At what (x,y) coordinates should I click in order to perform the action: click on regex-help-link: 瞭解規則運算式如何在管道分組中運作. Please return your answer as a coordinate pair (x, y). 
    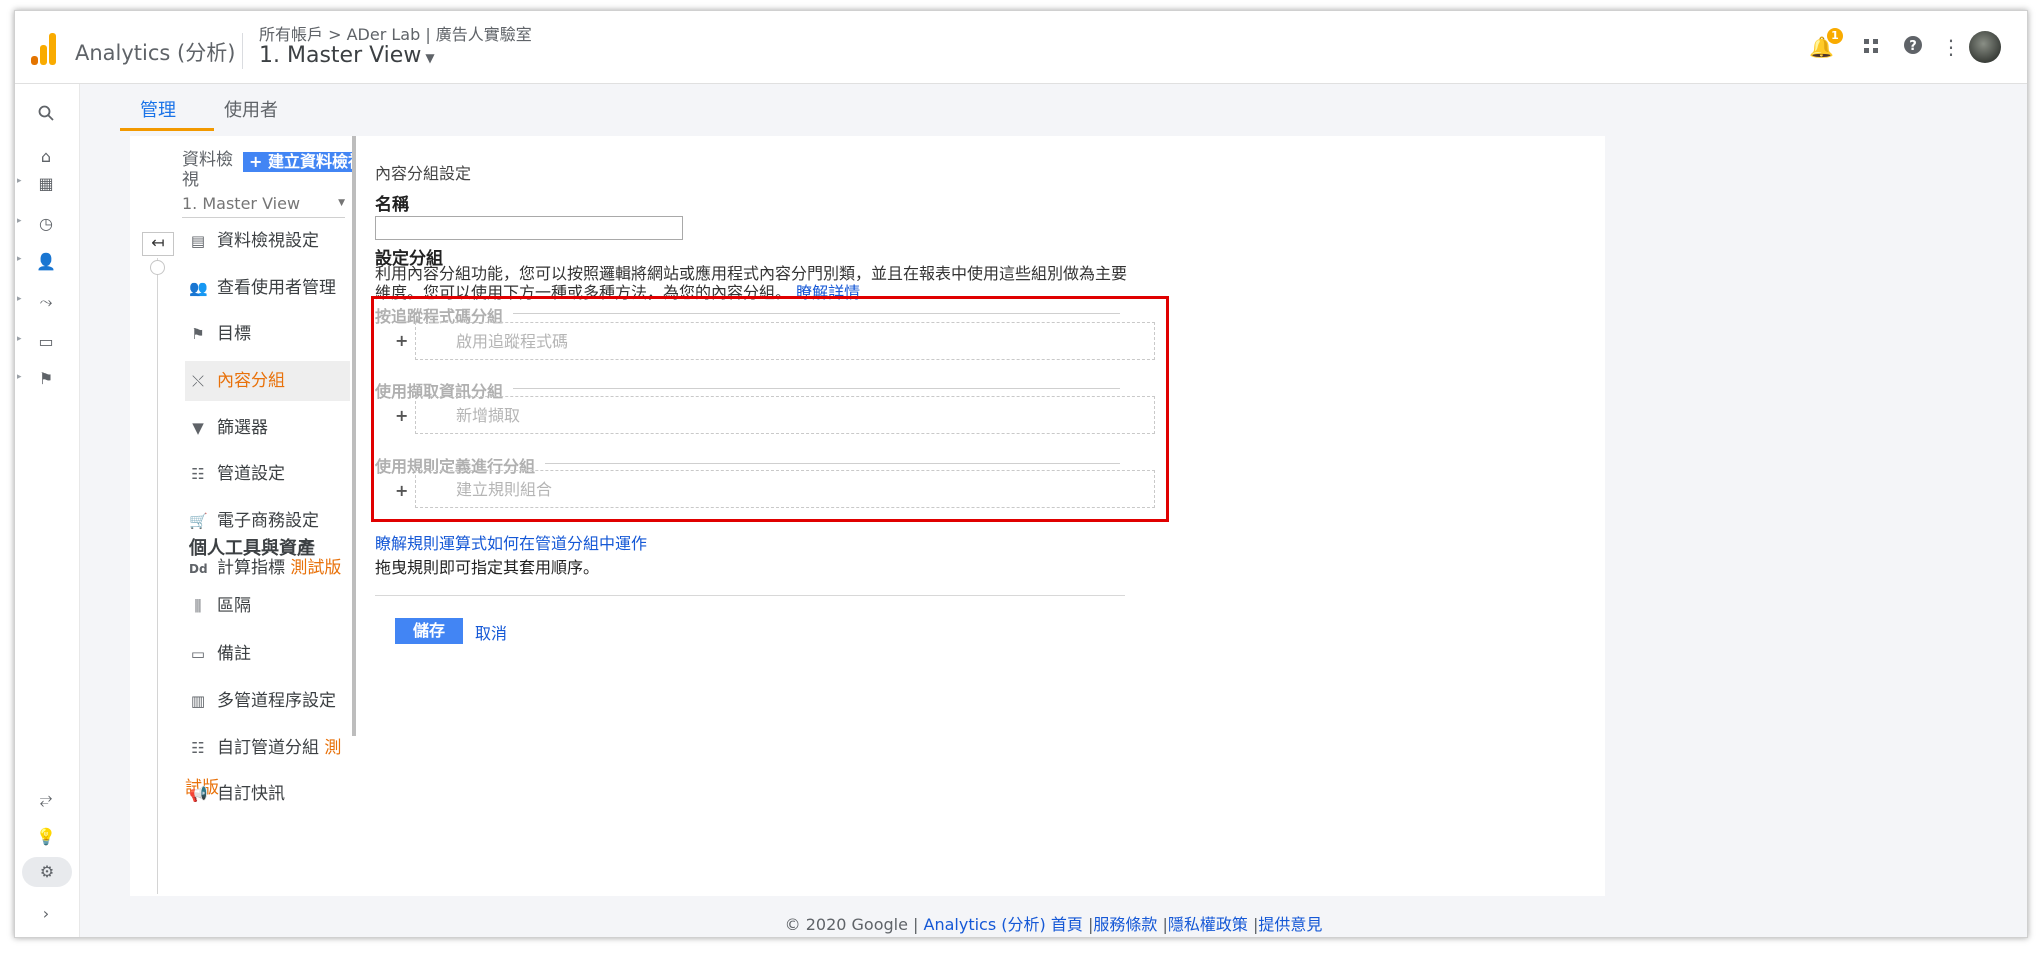
    Looking at the image, I should click on (511, 542).